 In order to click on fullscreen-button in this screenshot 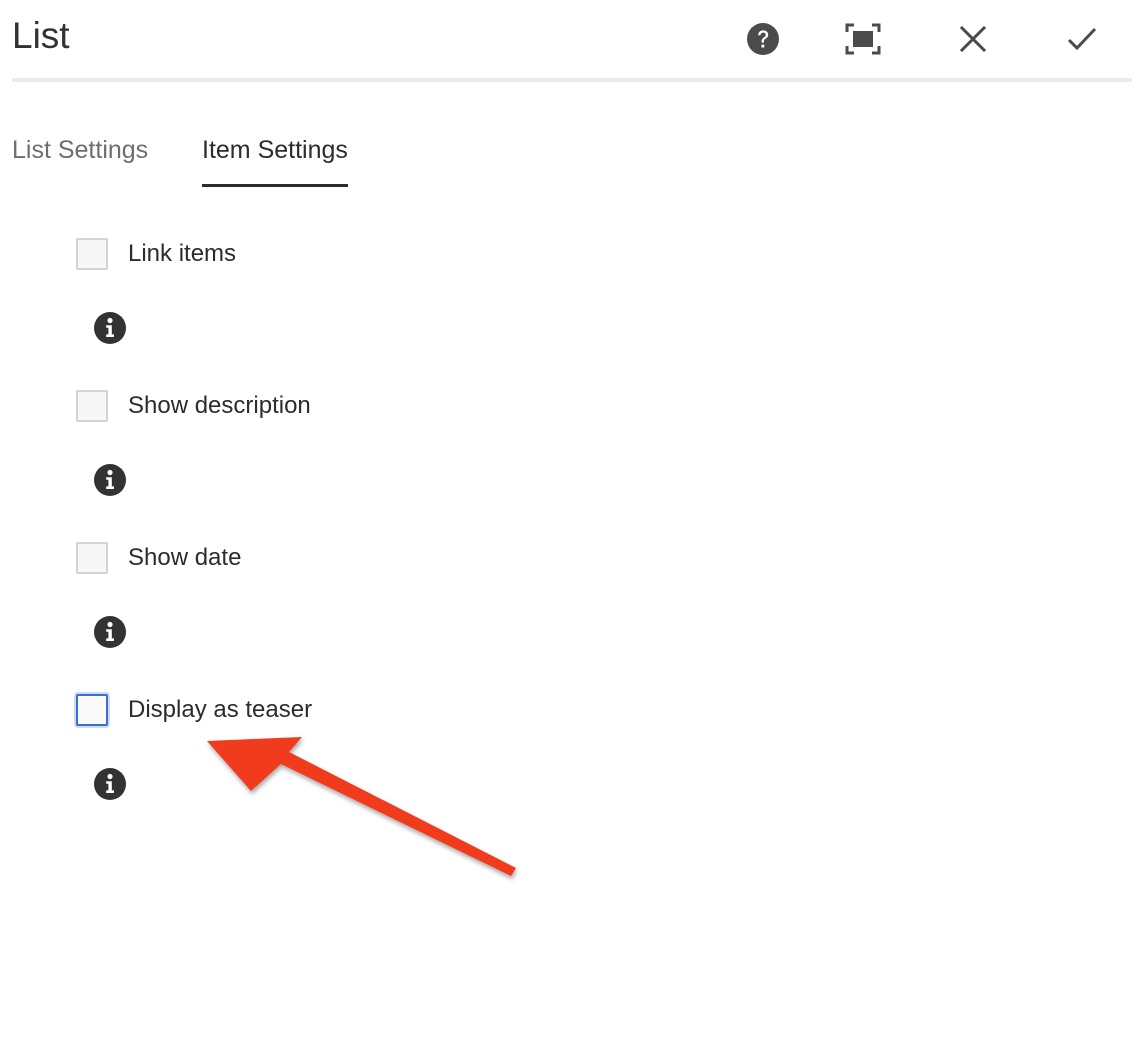, I will do `click(863, 39)`.